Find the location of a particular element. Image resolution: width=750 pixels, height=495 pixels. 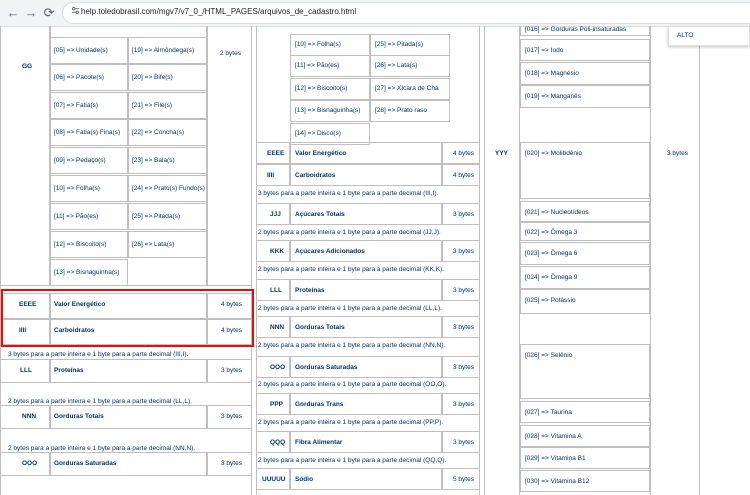

unit-item: [09] => Pedaço(s) is located at coordinates (80, 160).